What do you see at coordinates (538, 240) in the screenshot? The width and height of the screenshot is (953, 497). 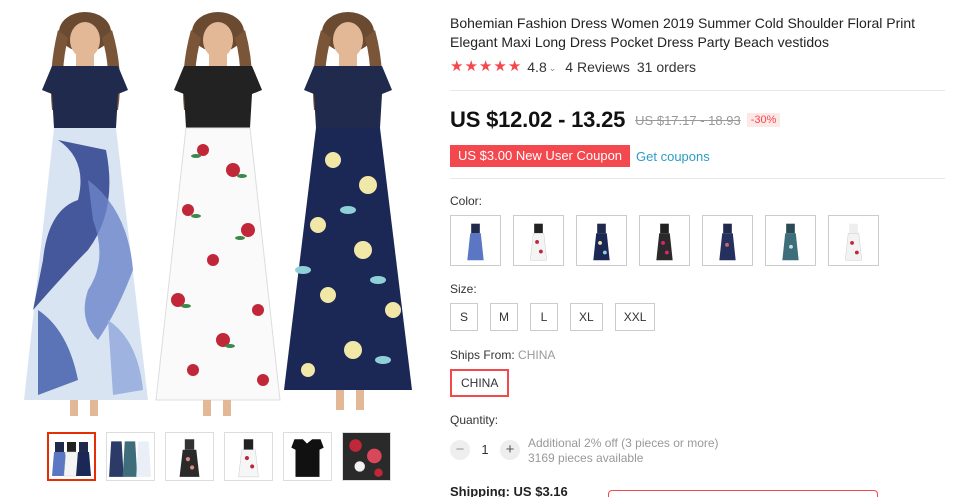 I see `color-option-white-floral` at bounding box center [538, 240].